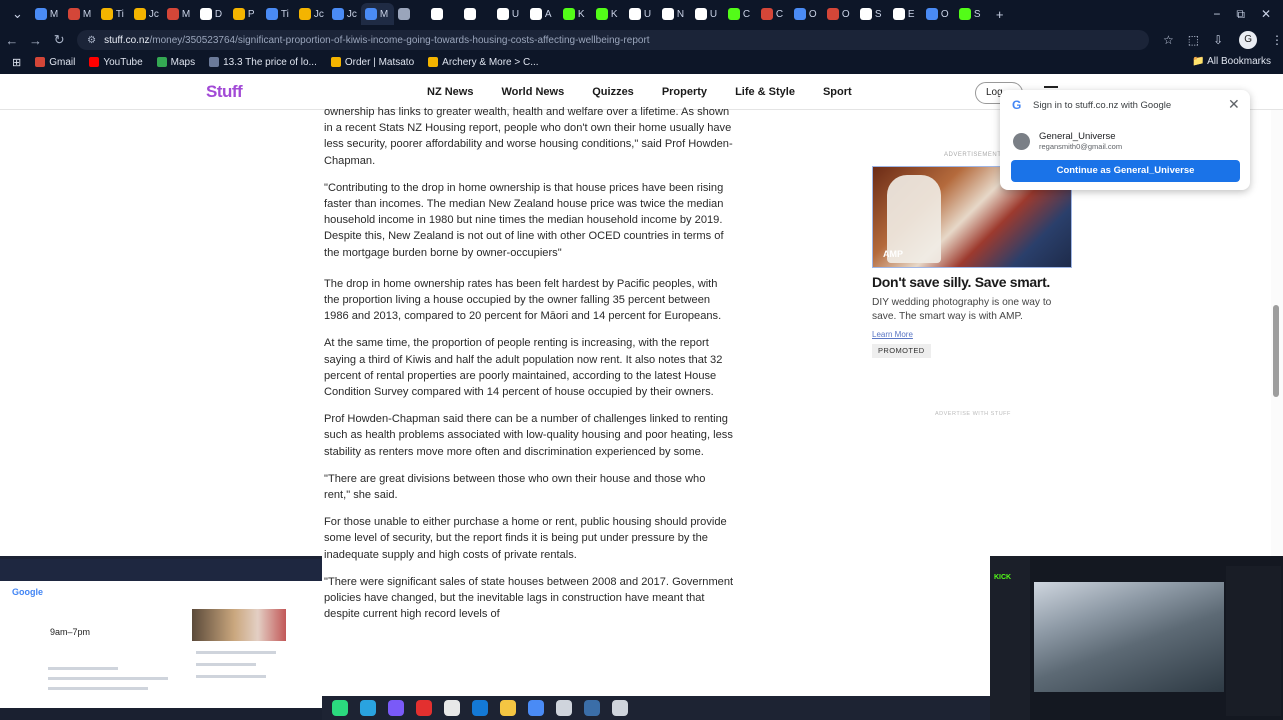 The width and height of the screenshot is (1283, 720). I want to click on bookmark-item: Gmail, so click(55, 62).